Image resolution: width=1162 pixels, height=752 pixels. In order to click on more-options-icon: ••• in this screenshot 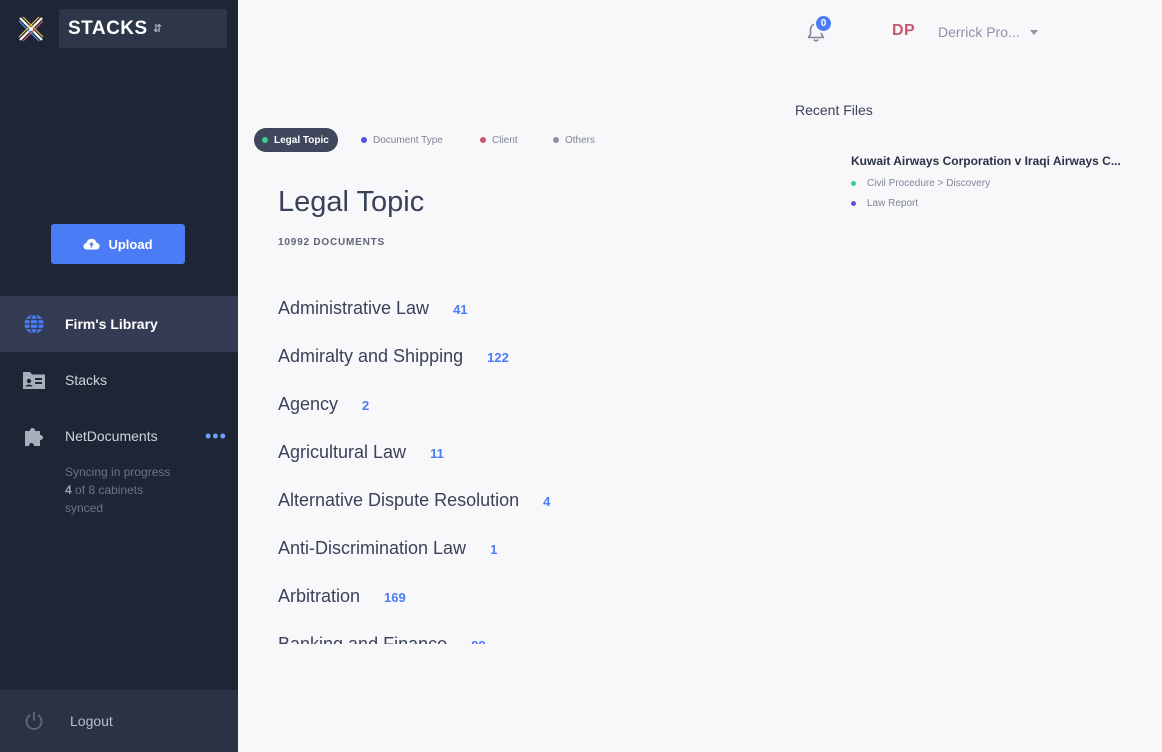, I will do `click(216, 436)`.